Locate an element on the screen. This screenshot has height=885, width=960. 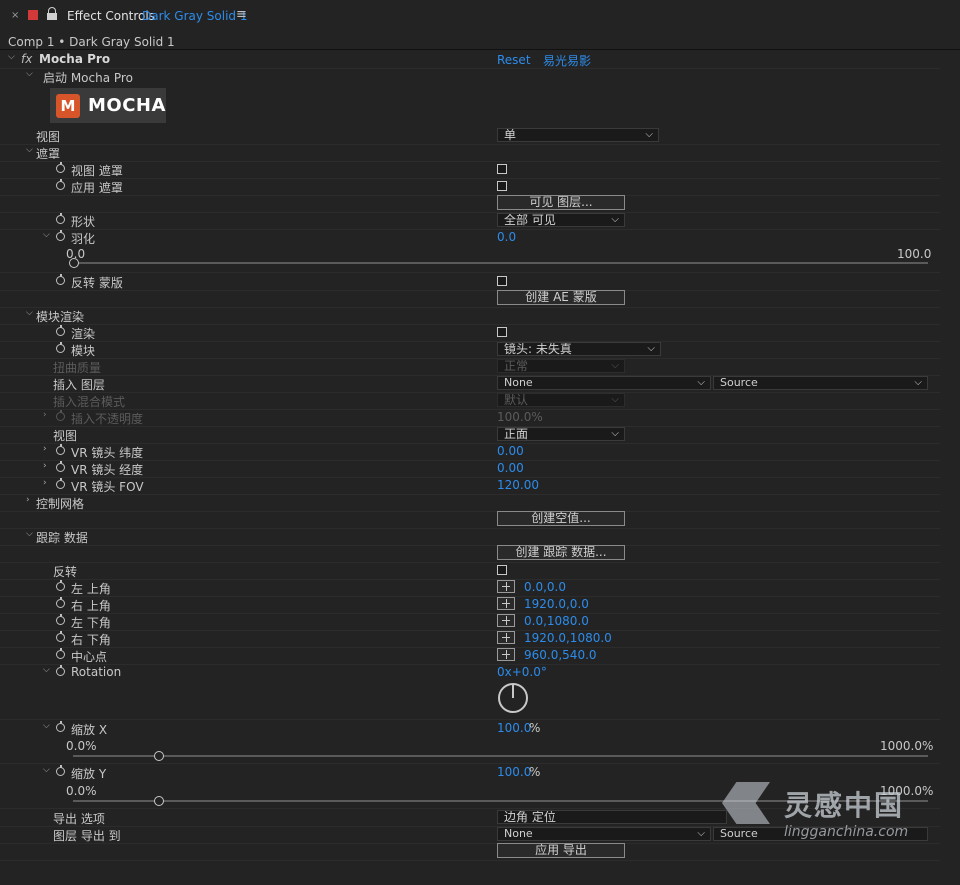
top-right-label: 右 上角 is located at coordinates (91, 606).